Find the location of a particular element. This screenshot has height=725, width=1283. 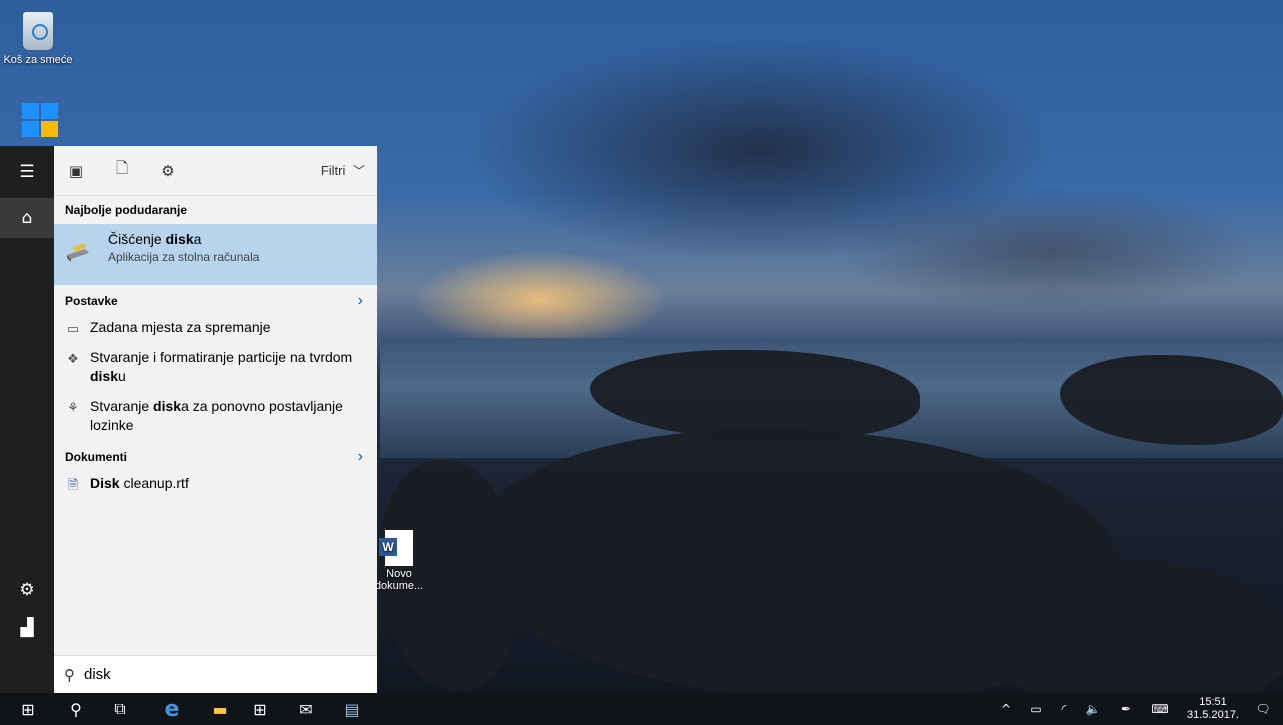

notification-icon: 🗨 is located at coordinates (1263, 709).